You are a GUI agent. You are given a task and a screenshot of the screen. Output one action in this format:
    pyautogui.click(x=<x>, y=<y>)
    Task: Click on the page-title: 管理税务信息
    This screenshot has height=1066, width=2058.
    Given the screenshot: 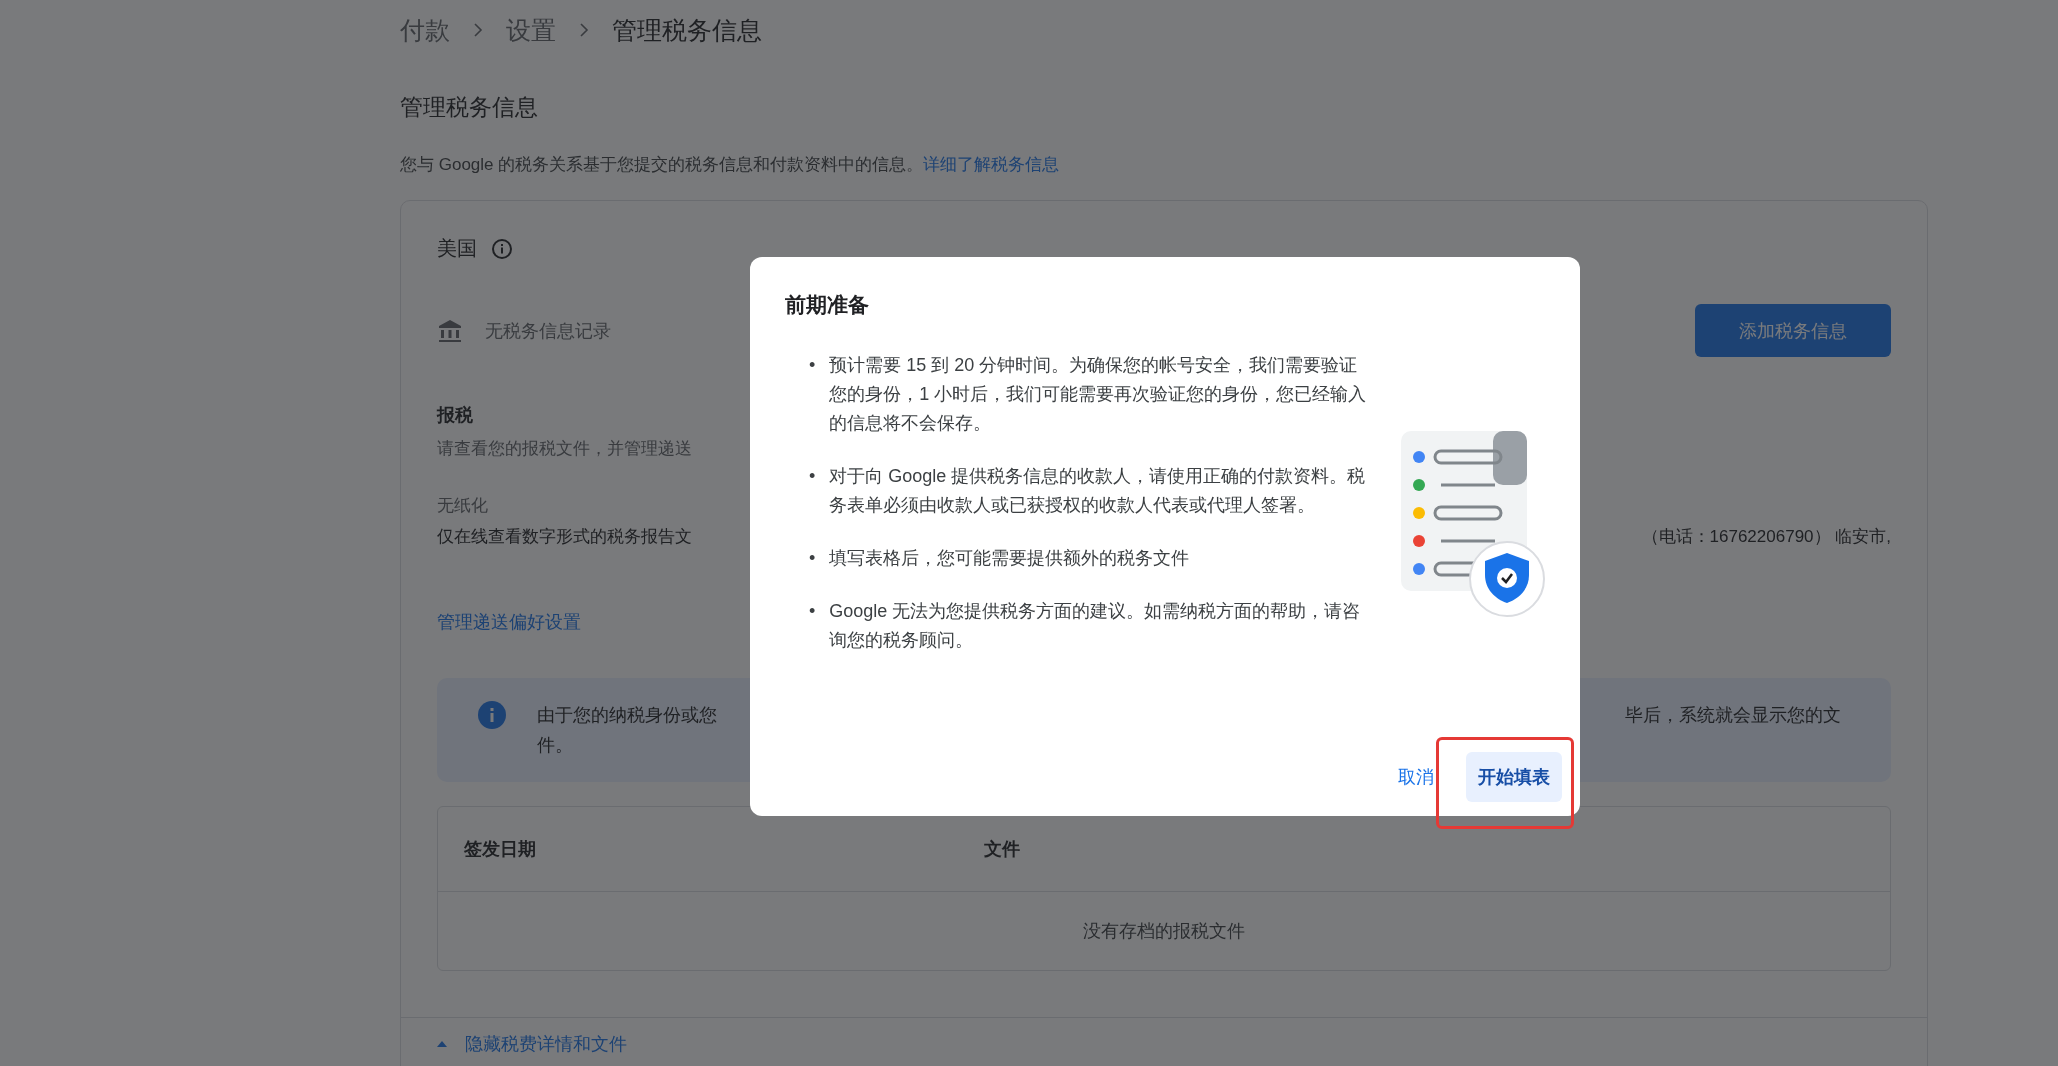 What is the action you would take?
    pyautogui.click(x=469, y=107)
    